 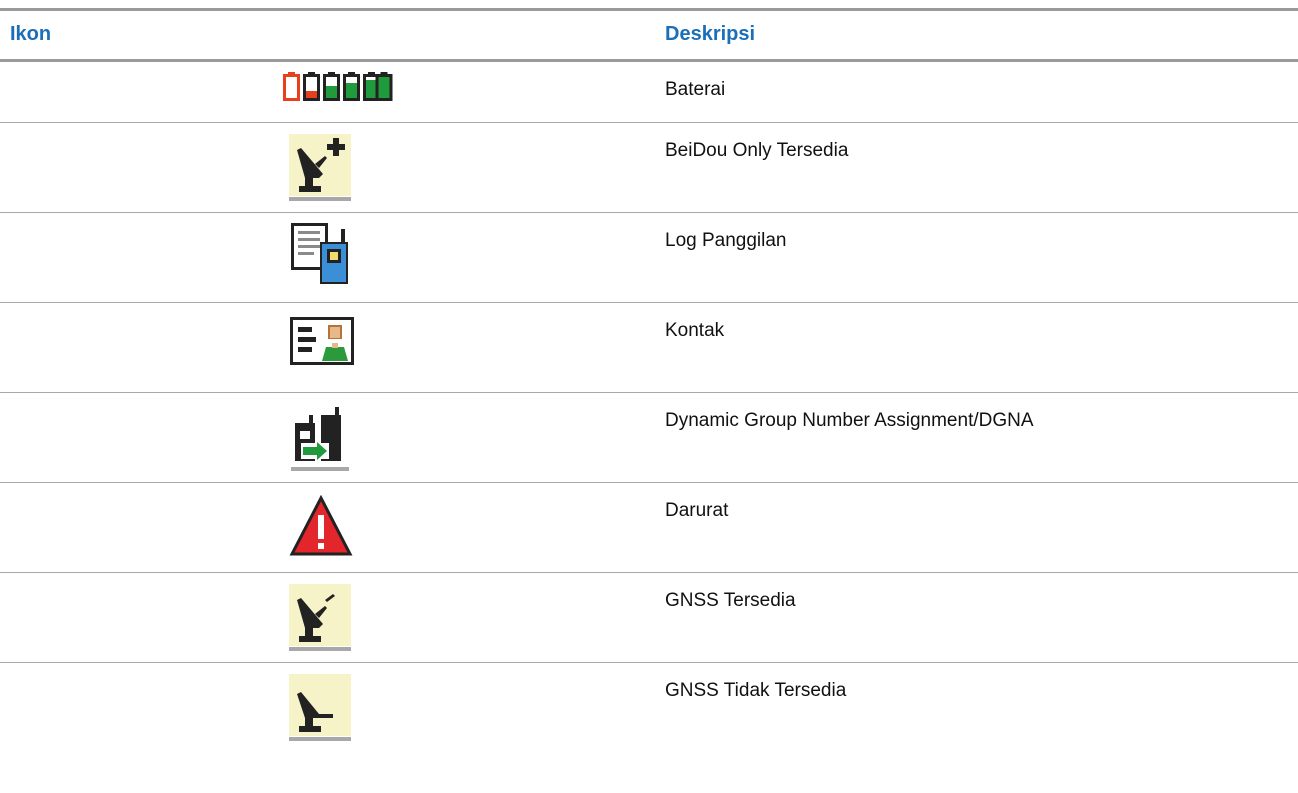 What do you see at coordinates (338, 86) in the screenshot?
I see `battery-levels-icon` at bounding box center [338, 86].